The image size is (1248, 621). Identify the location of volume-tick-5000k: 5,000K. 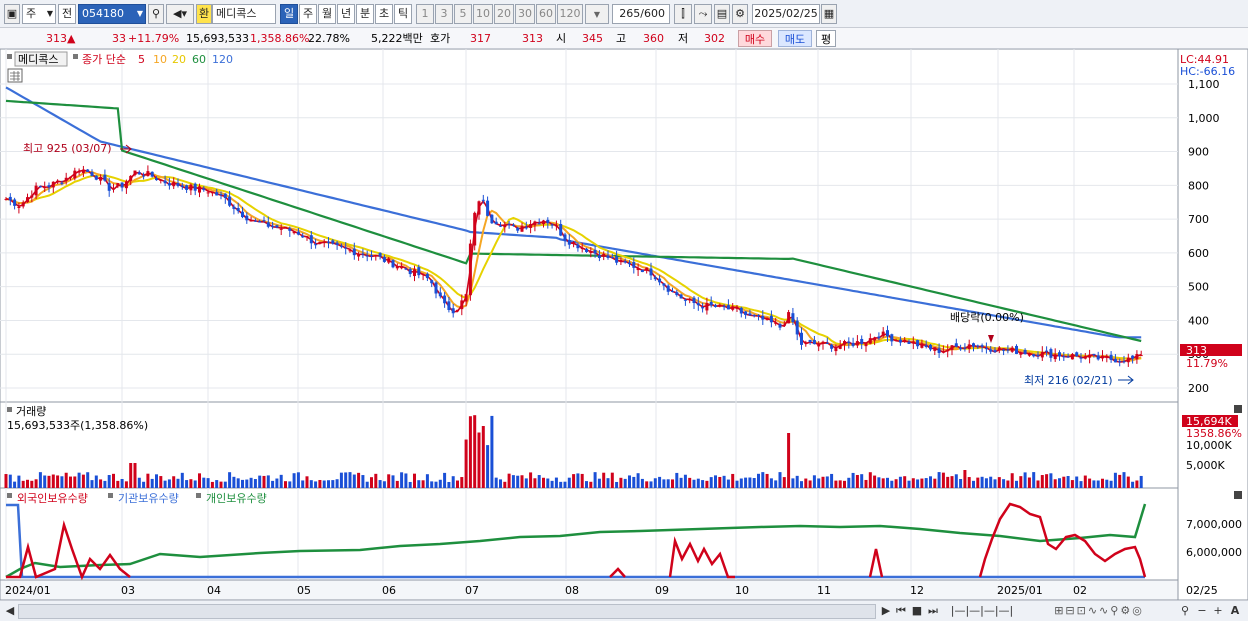
(1205, 465).